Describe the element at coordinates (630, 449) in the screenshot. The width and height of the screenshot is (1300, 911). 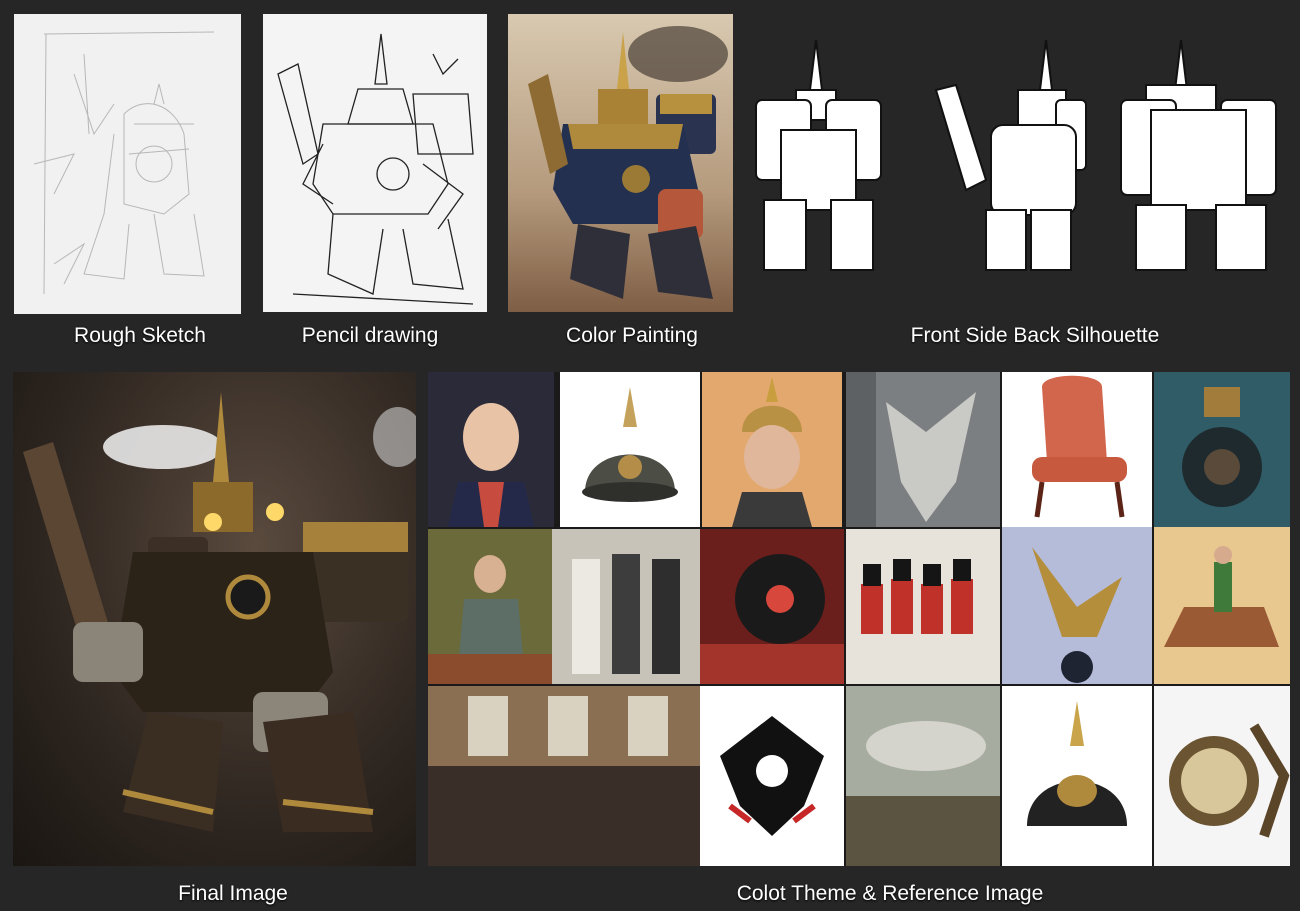
I see `reference-tile-pickelhaube-helmet` at that location.